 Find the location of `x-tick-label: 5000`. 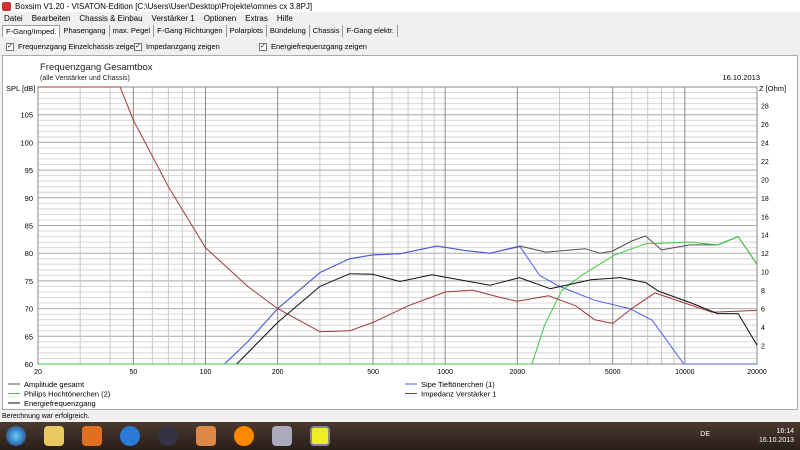

x-tick-label: 5000 is located at coordinates (613, 372).